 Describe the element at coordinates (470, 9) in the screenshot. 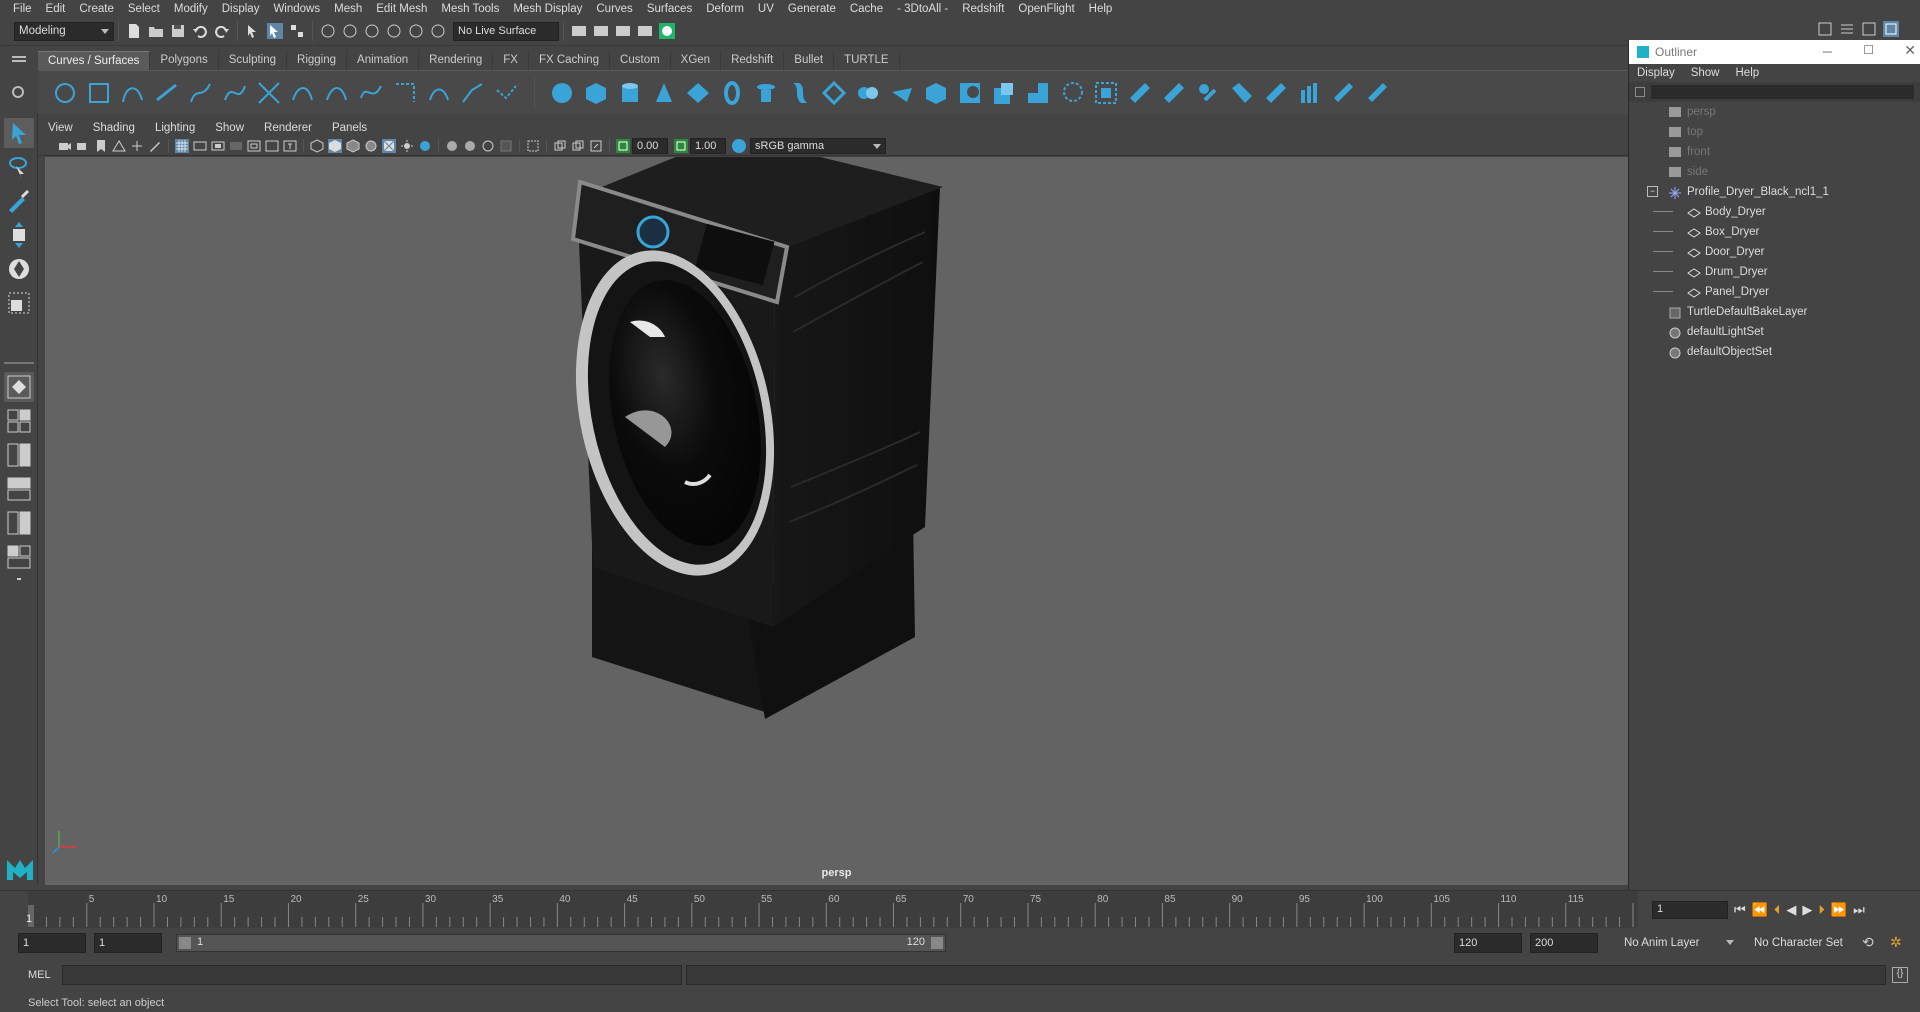

I see `menu-mesh-tools: Mesh Tools` at that location.